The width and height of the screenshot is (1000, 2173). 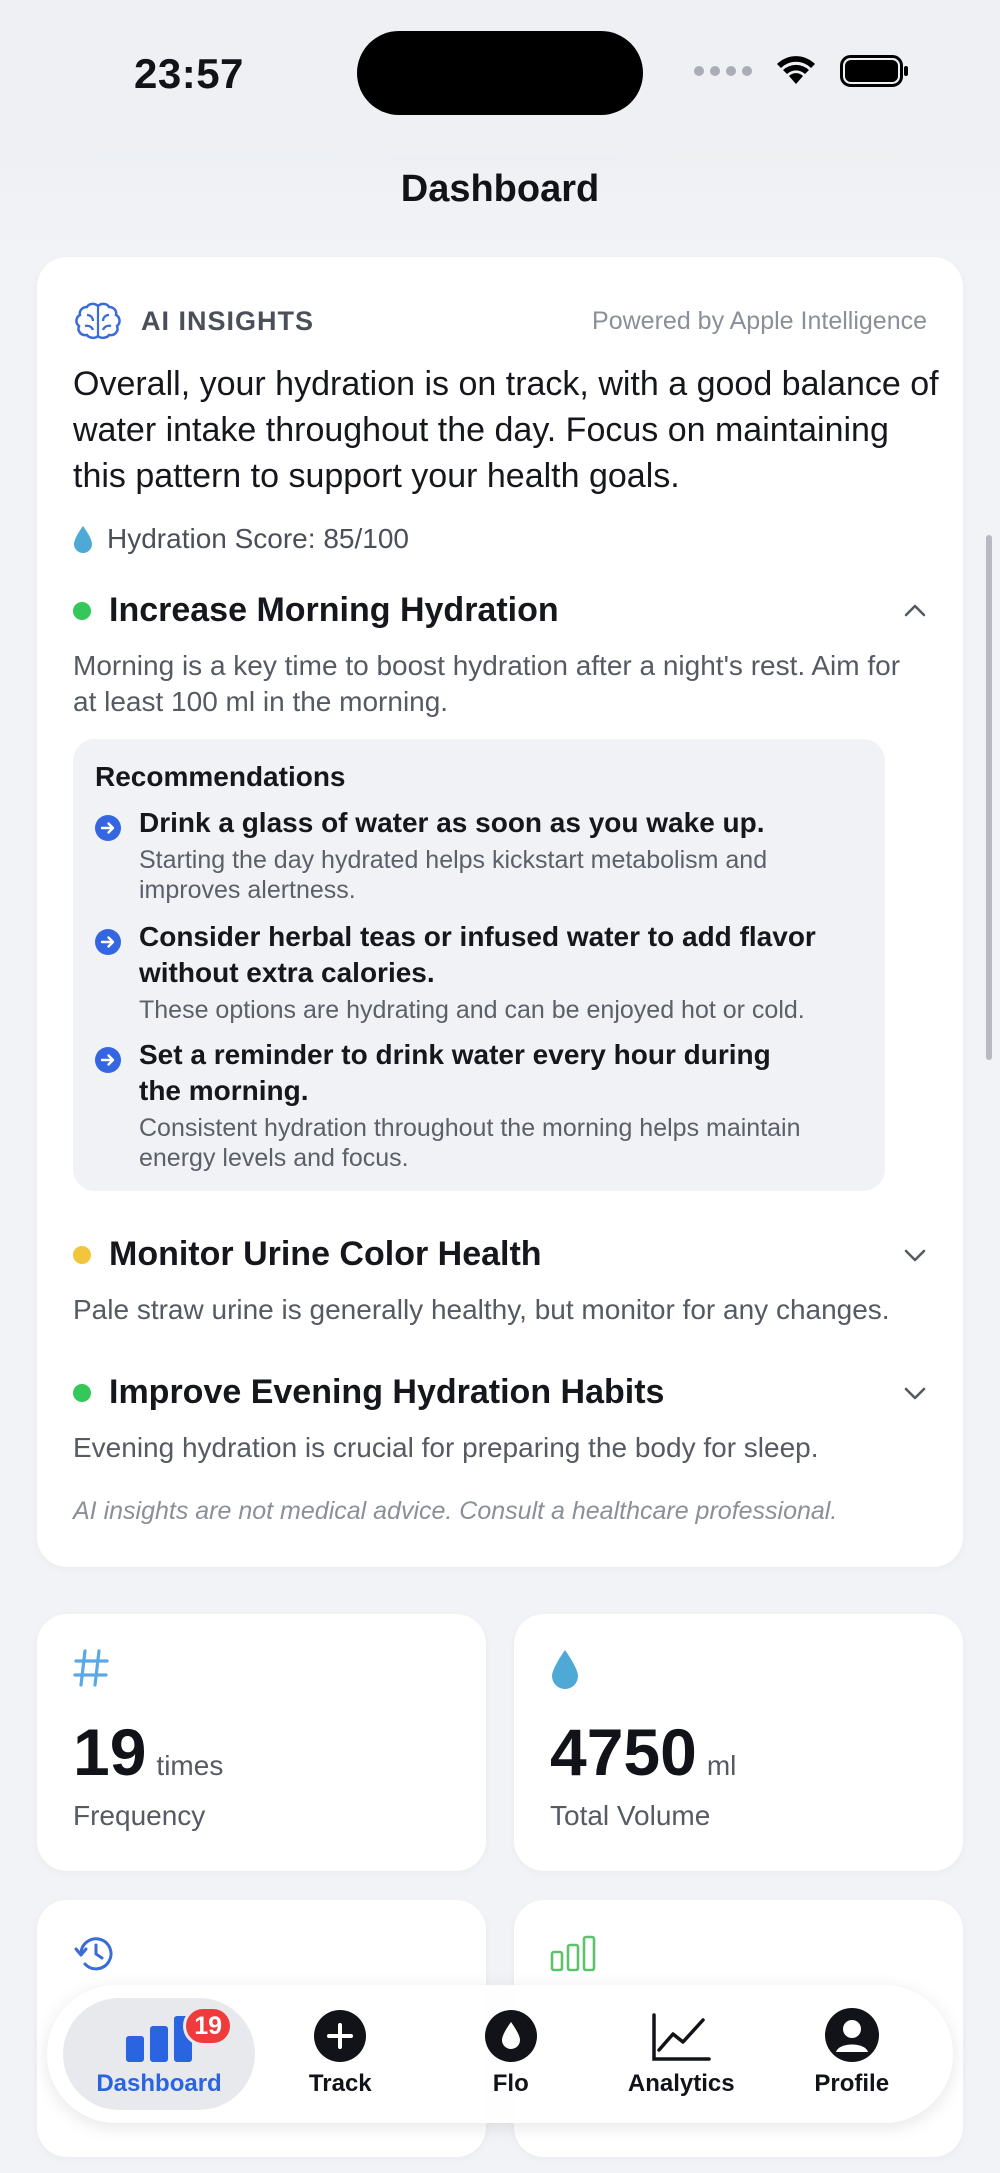 What do you see at coordinates (387, 1392) in the screenshot?
I see `insight-title: Improve Evening Hydration Habits` at bounding box center [387, 1392].